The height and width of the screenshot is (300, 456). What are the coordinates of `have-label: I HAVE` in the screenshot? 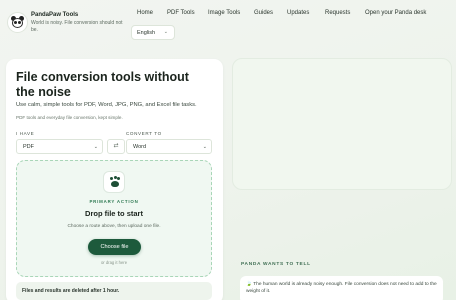 It's located at (25, 133).